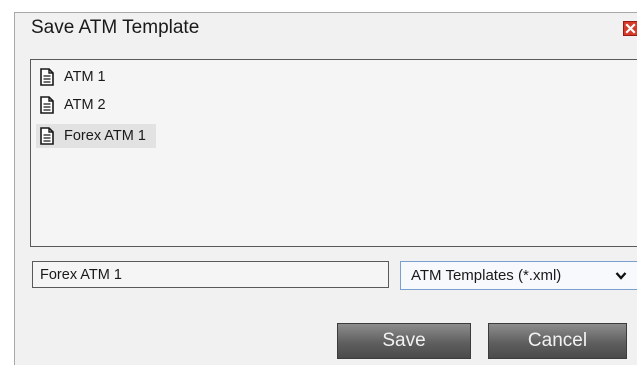  What do you see at coordinates (85, 105) in the screenshot?
I see `list-item-label: ATM 2` at bounding box center [85, 105].